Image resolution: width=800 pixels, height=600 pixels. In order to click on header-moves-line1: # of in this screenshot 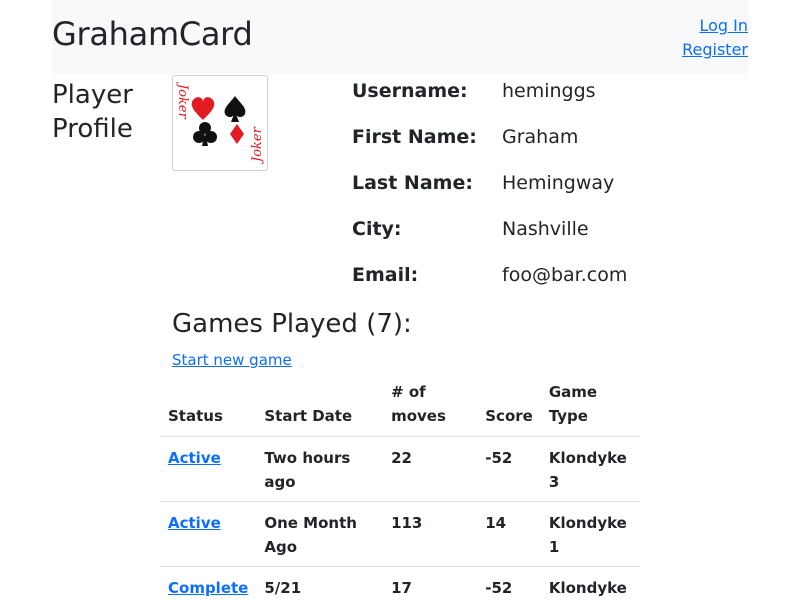, I will do `click(408, 392)`.